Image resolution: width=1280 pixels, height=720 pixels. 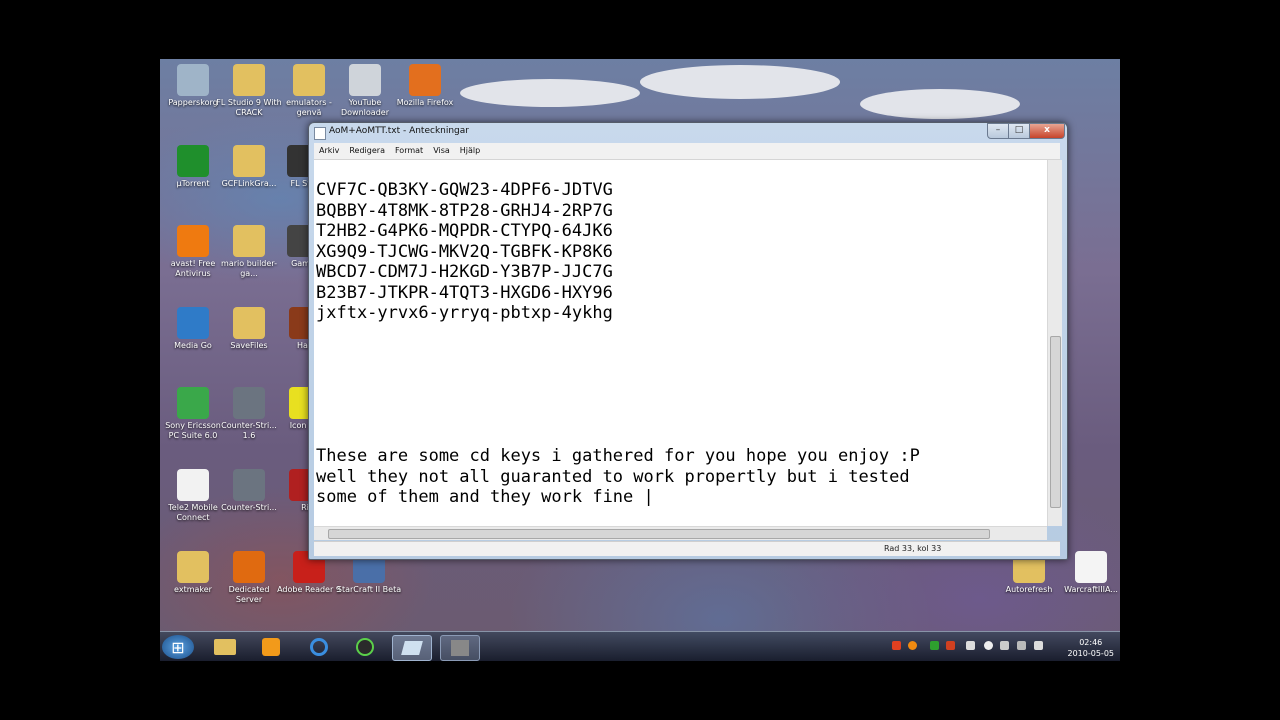 I want to click on vertical-scrollbar, so click(x=1054, y=343).